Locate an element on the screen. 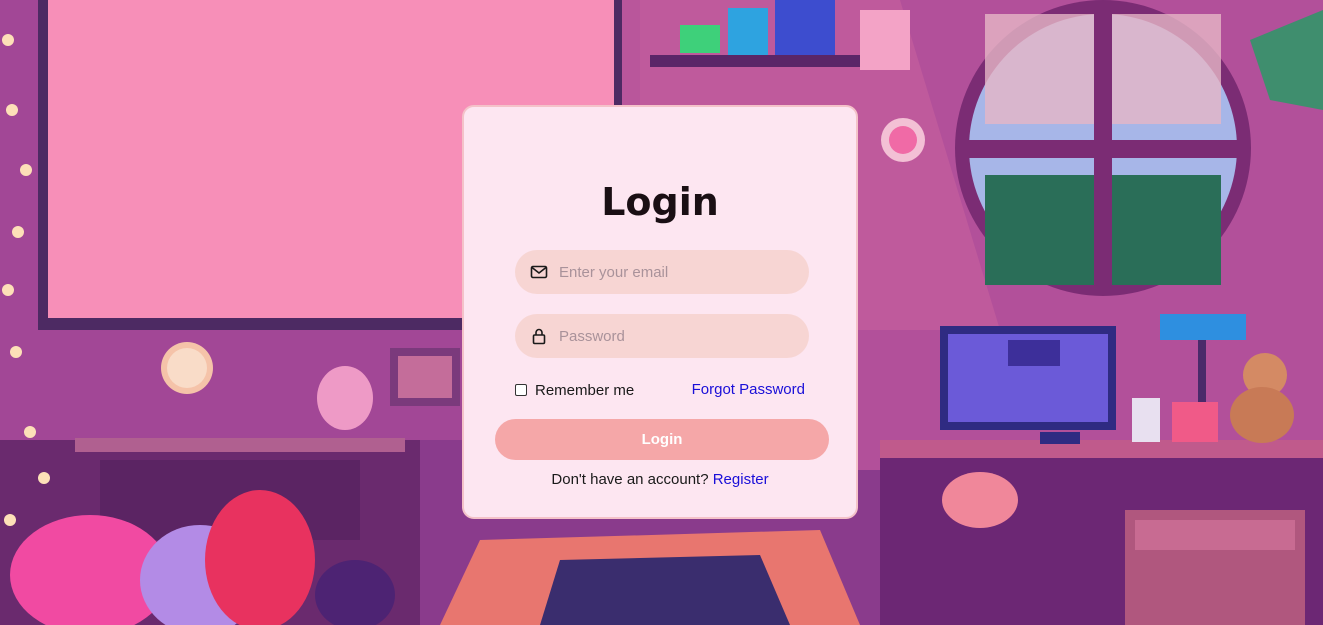 The image size is (1323, 625). login-button: Login is located at coordinates (662, 439).